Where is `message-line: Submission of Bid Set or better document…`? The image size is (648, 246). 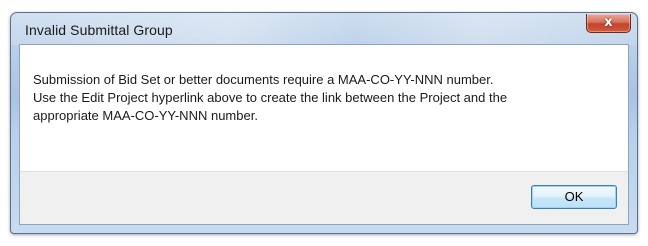 message-line: Submission of Bid Set or better document… is located at coordinates (263, 79).